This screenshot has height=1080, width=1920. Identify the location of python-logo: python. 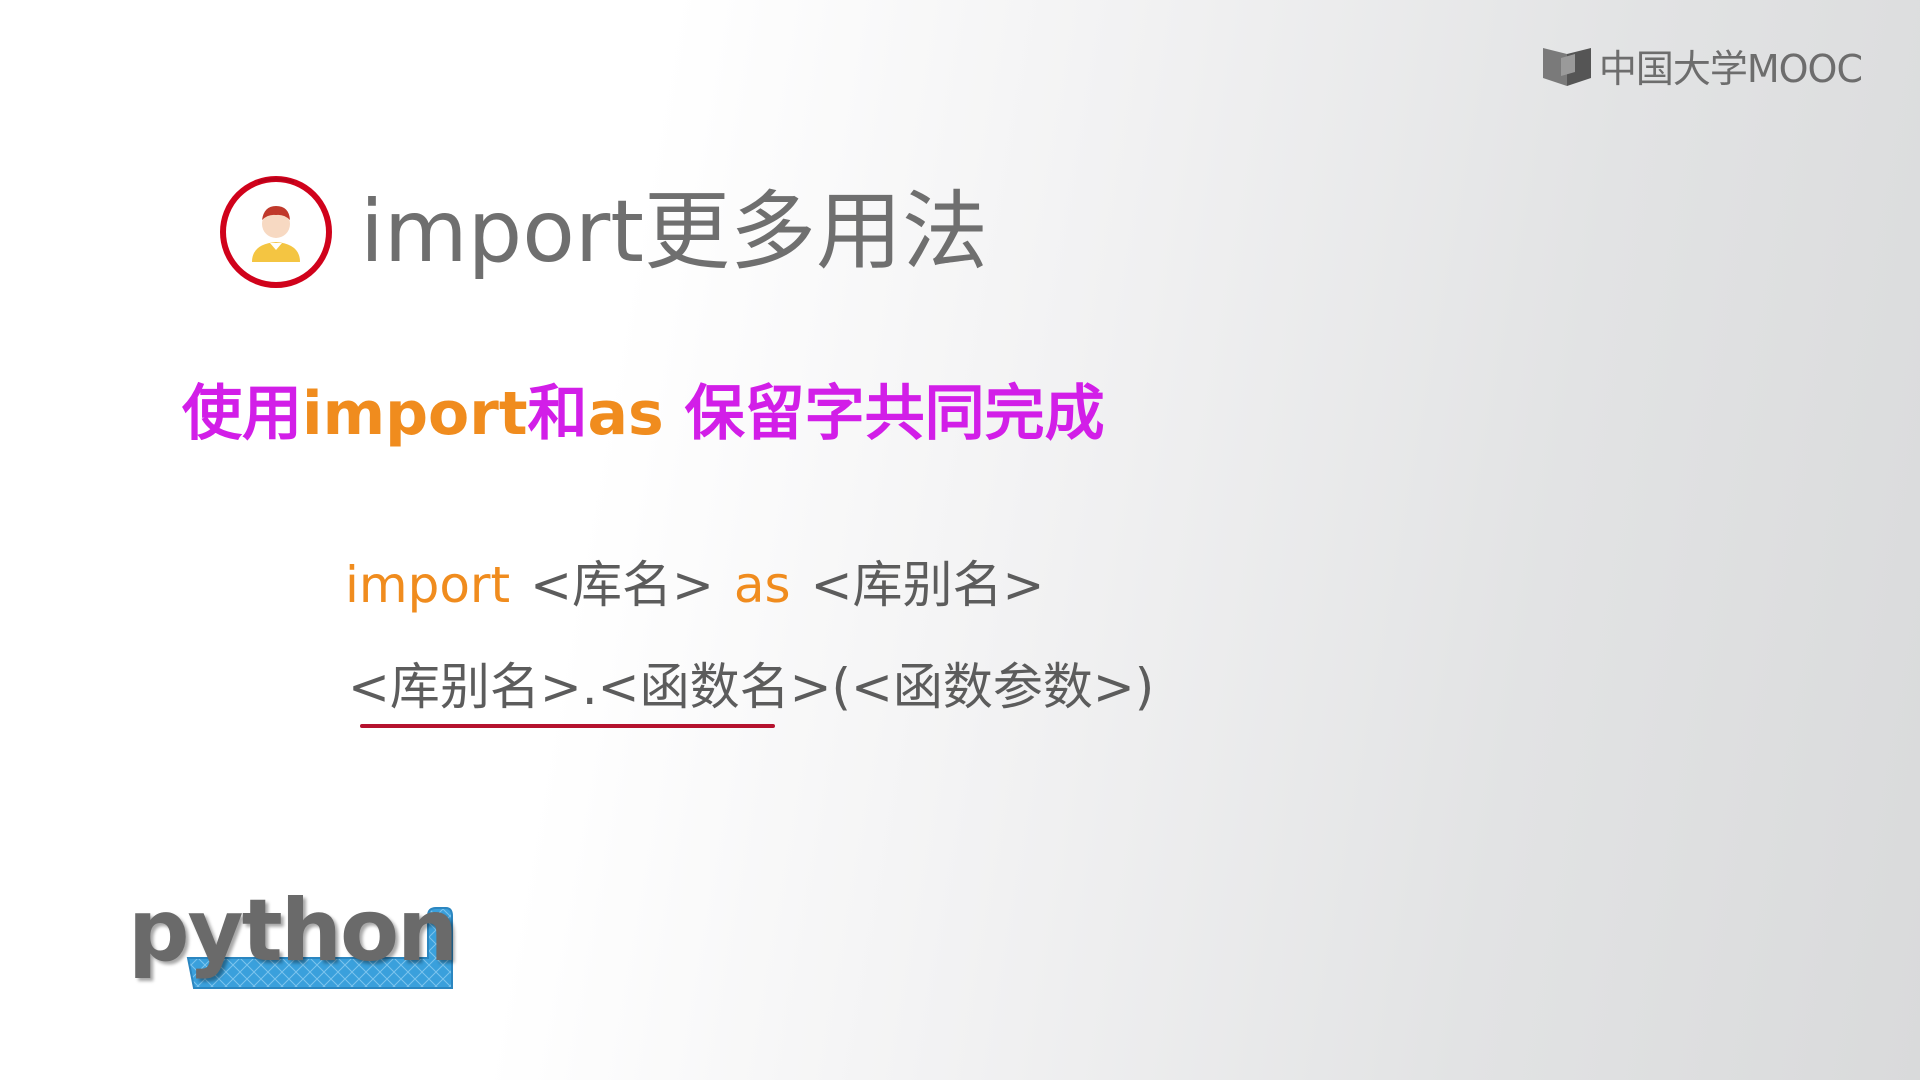
(293, 943).